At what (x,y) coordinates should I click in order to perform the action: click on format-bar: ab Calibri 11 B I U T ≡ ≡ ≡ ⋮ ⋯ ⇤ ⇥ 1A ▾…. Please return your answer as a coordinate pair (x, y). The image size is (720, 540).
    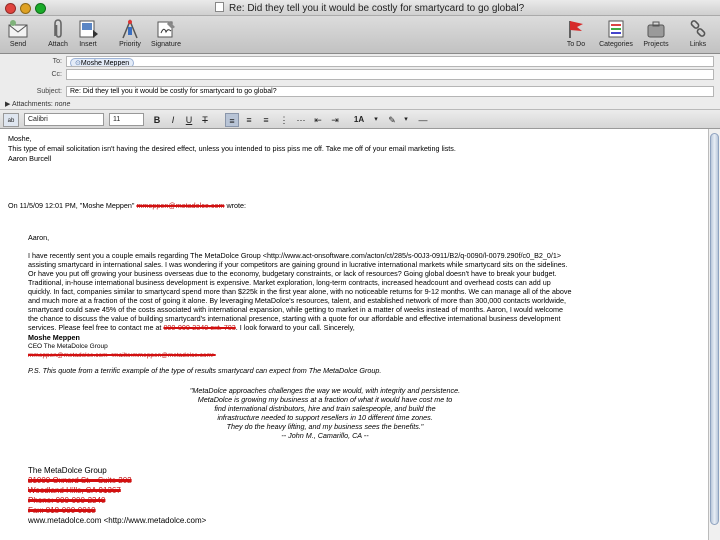
    Looking at the image, I should click on (360, 119).